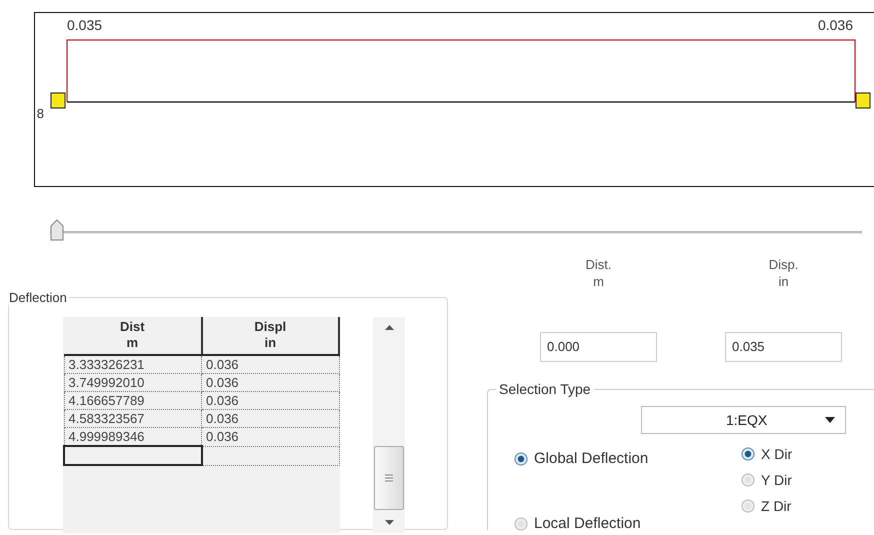 The height and width of the screenshot is (535, 874). What do you see at coordinates (766, 454) in the screenshot?
I see `radio-button: X Dir` at bounding box center [766, 454].